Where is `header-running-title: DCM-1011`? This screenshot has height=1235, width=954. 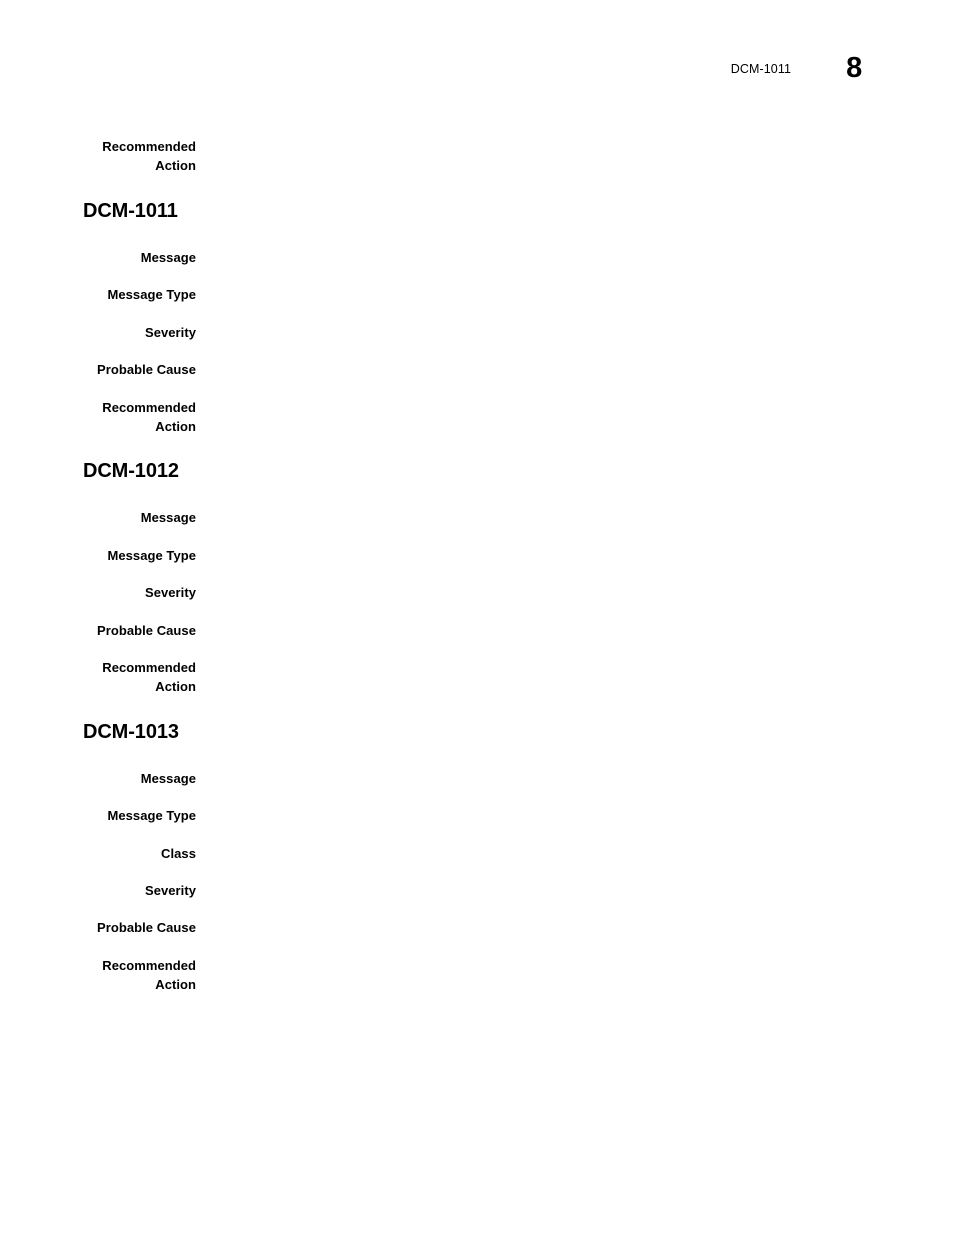 header-running-title: DCM-1011 is located at coordinates (760, 69).